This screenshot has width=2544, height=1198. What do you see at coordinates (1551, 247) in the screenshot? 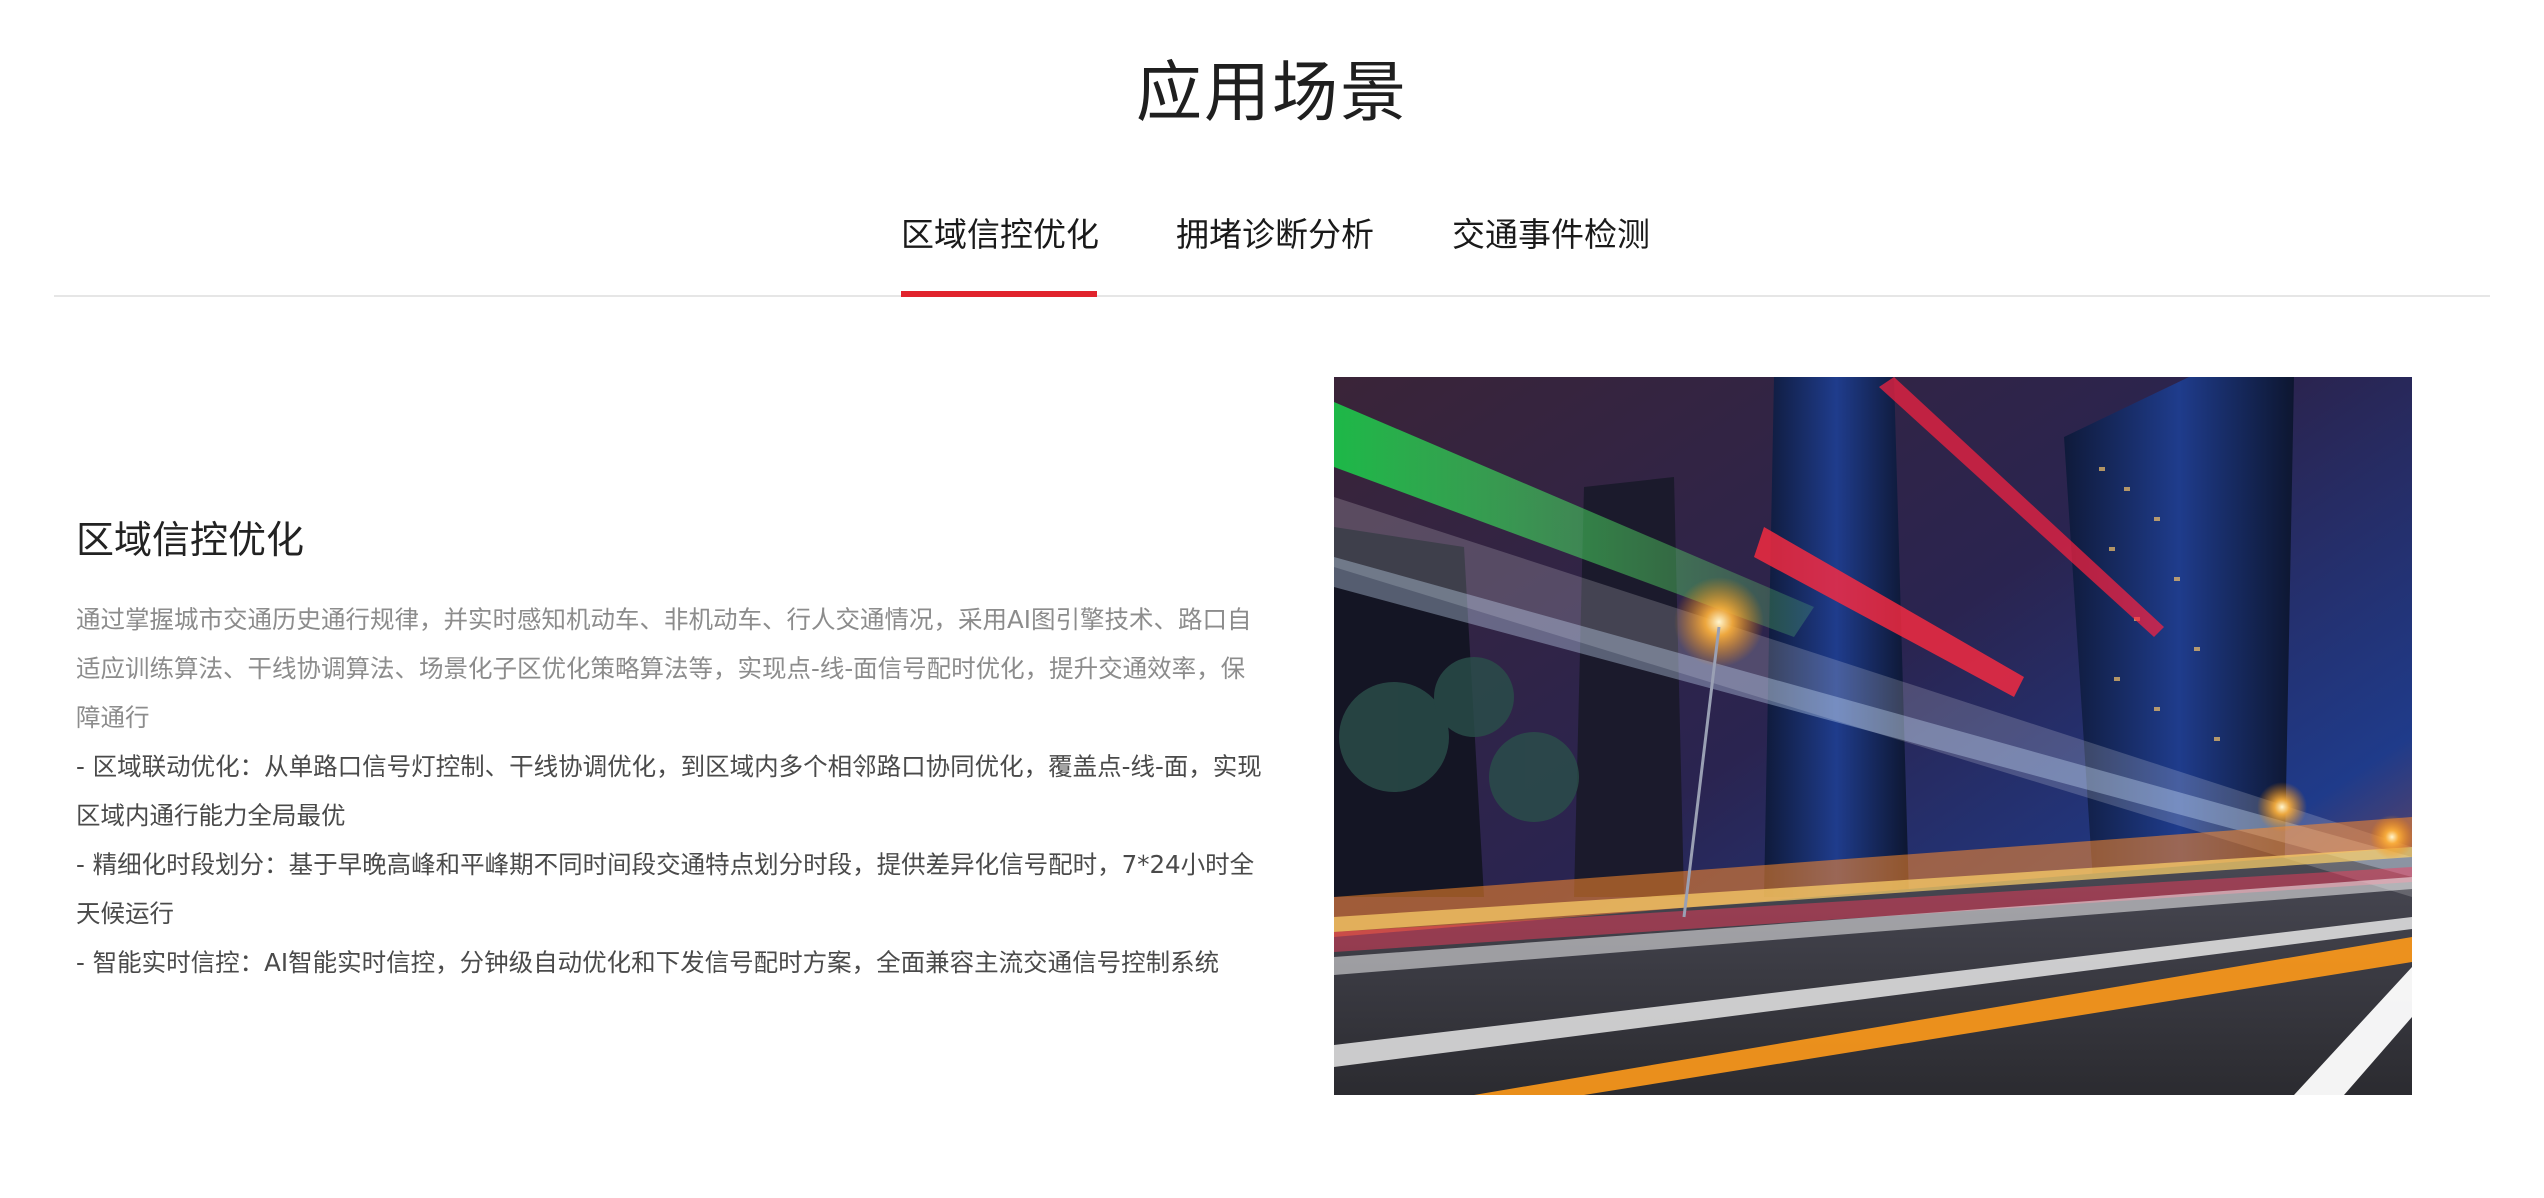
I see `tab-traffic-incident-detection: 交通事件检测` at bounding box center [1551, 247].